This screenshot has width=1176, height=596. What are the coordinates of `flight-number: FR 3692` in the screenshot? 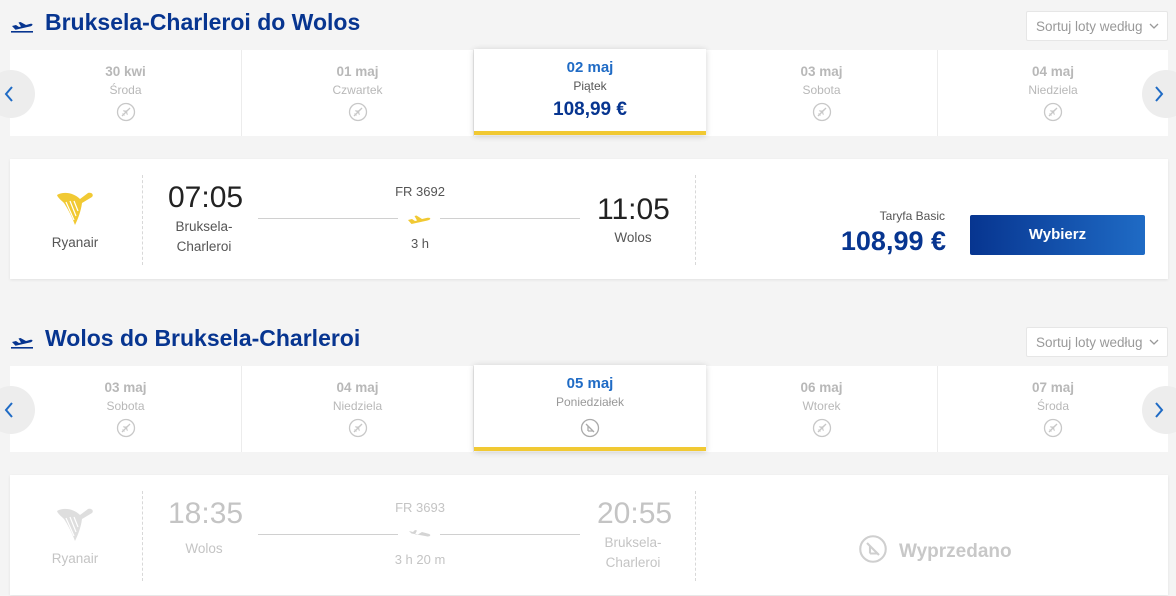 It's located at (420, 191).